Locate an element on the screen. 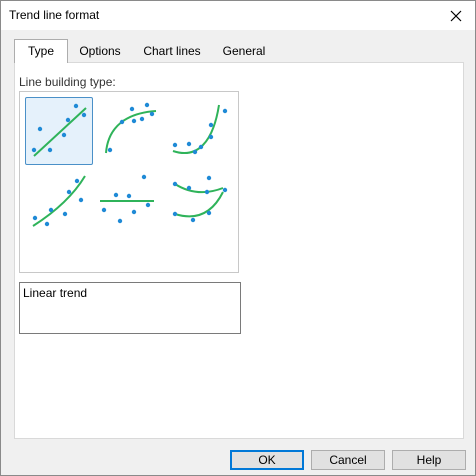 This screenshot has width=476, height=476. trend-description: Linear trend is located at coordinates (55, 293).